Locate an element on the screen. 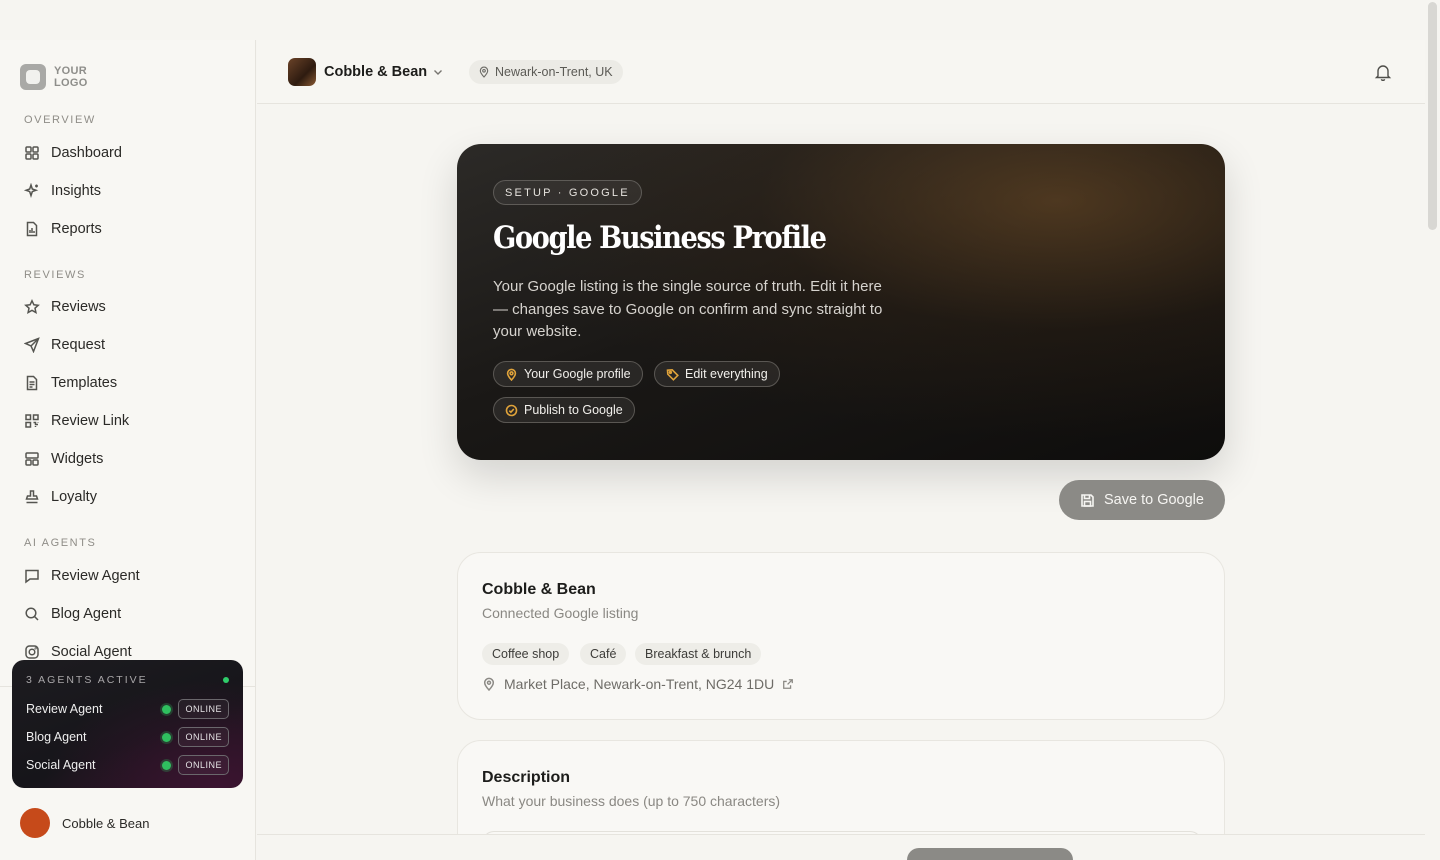 The width and height of the screenshot is (1440, 860). chip-edit-everything: Edit everything is located at coordinates (717, 374).